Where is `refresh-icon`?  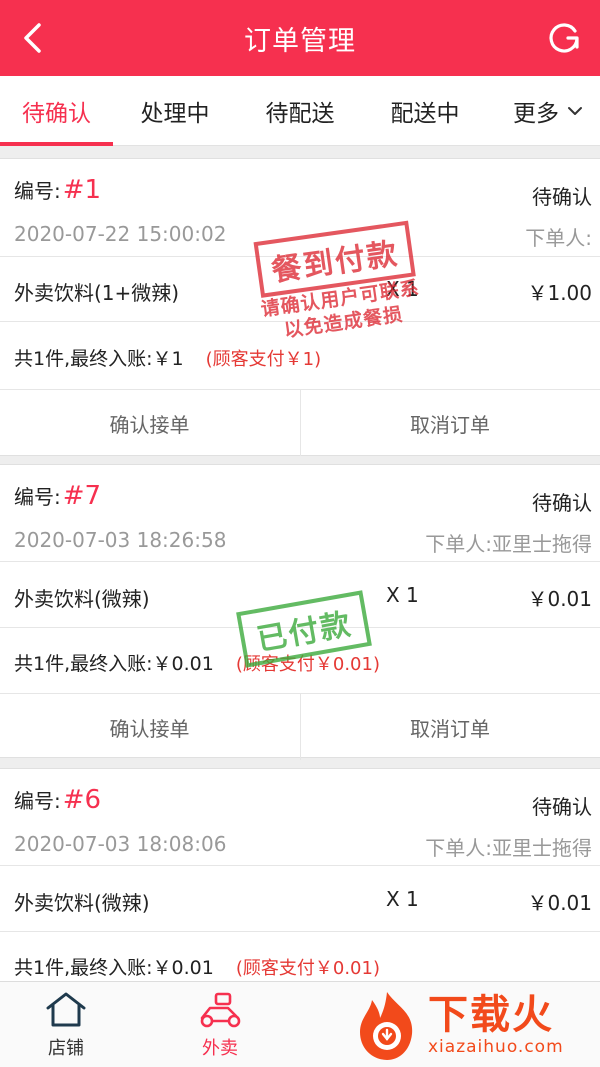
refresh-icon is located at coordinates (564, 38).